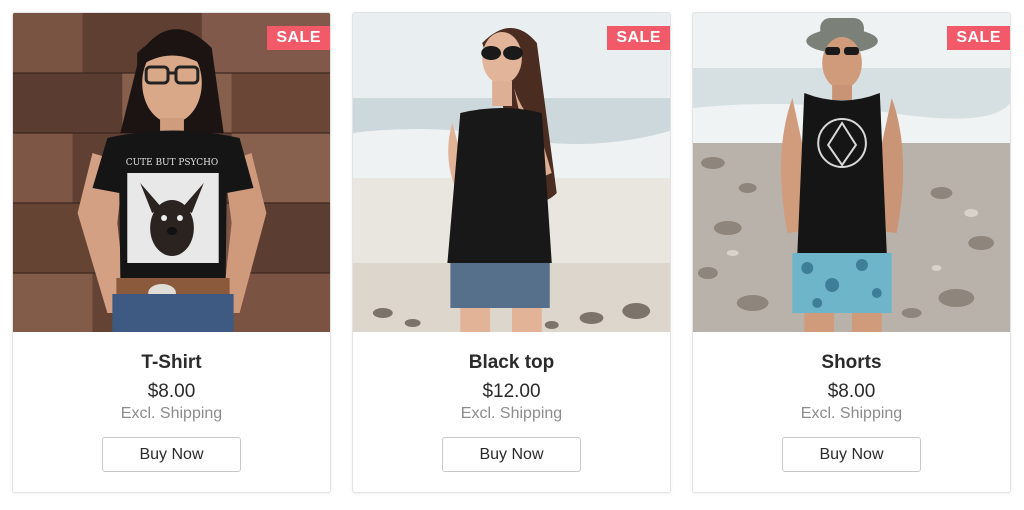  I want to click on shirt-print-text: CUTE BUT PSYCHO, so click(172, 163).